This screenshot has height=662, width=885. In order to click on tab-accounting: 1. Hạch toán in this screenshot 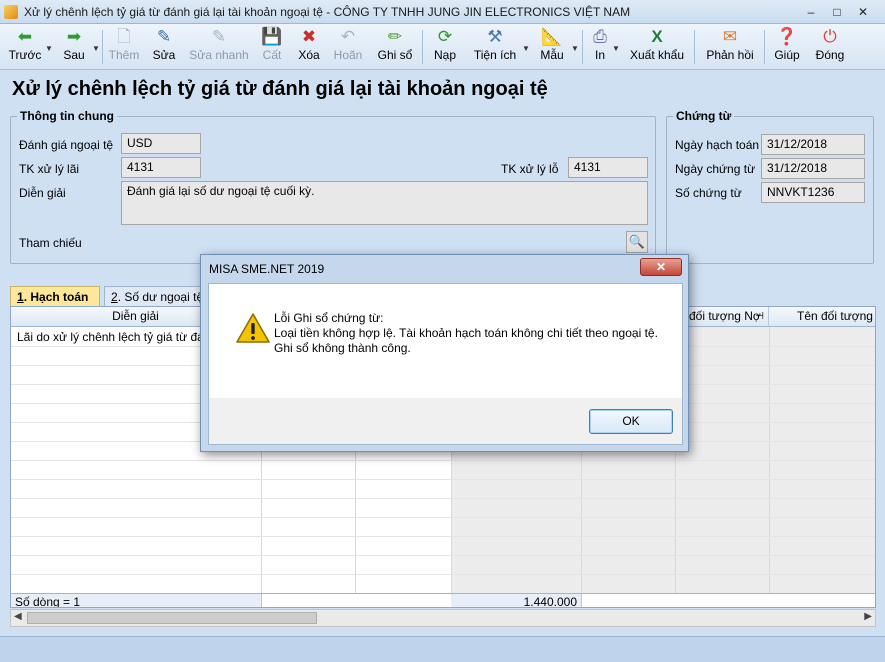, I will do `click(55, 296)`.